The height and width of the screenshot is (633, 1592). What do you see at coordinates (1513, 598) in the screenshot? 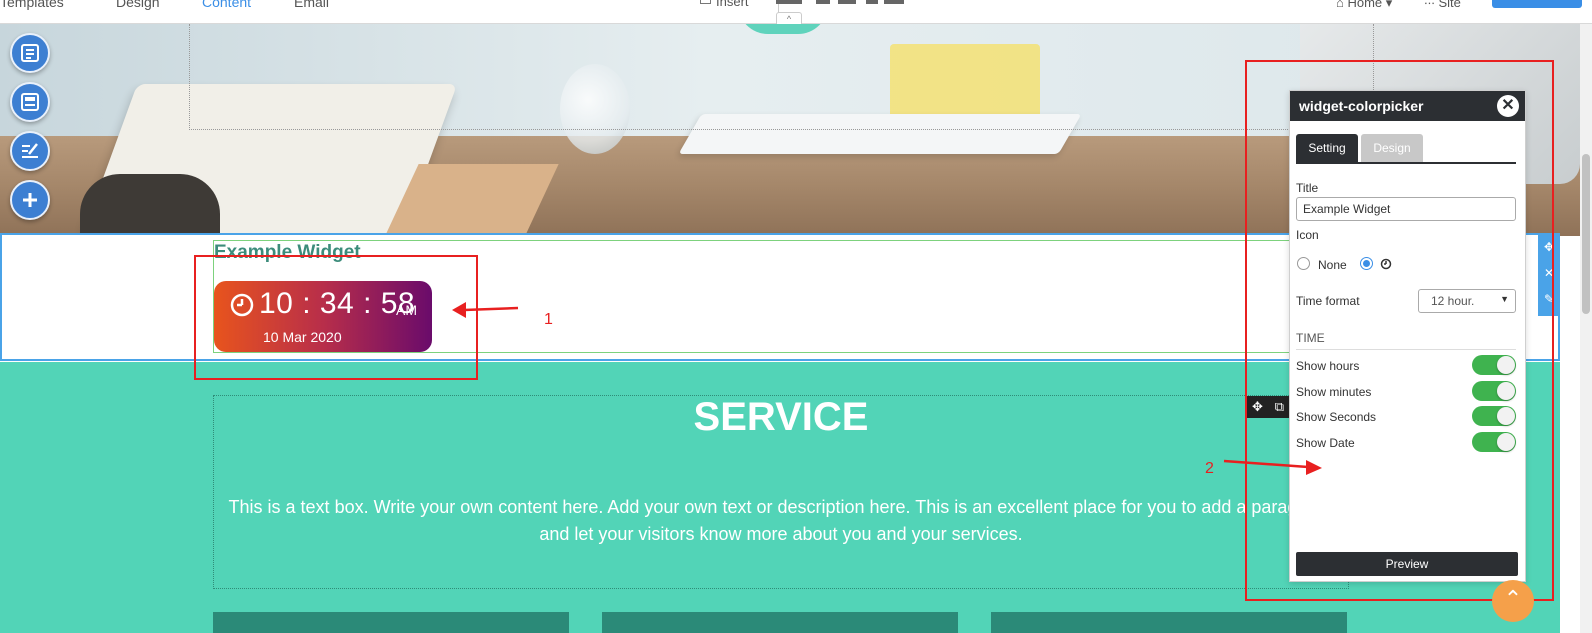
I see `chevron-up-icon: ⌃` at bounding box center [1513, 598].